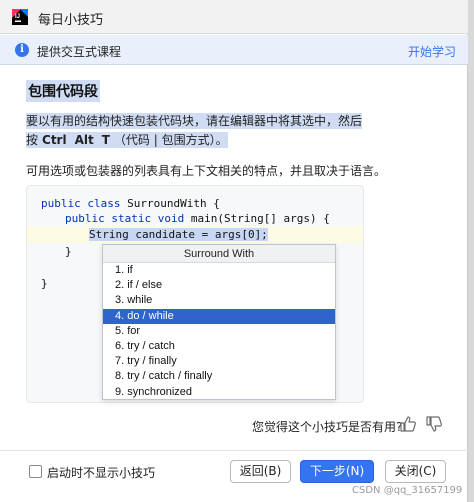 The image size is (474, 502). I want to click on back-button: 返回(B), so click(260, 471).